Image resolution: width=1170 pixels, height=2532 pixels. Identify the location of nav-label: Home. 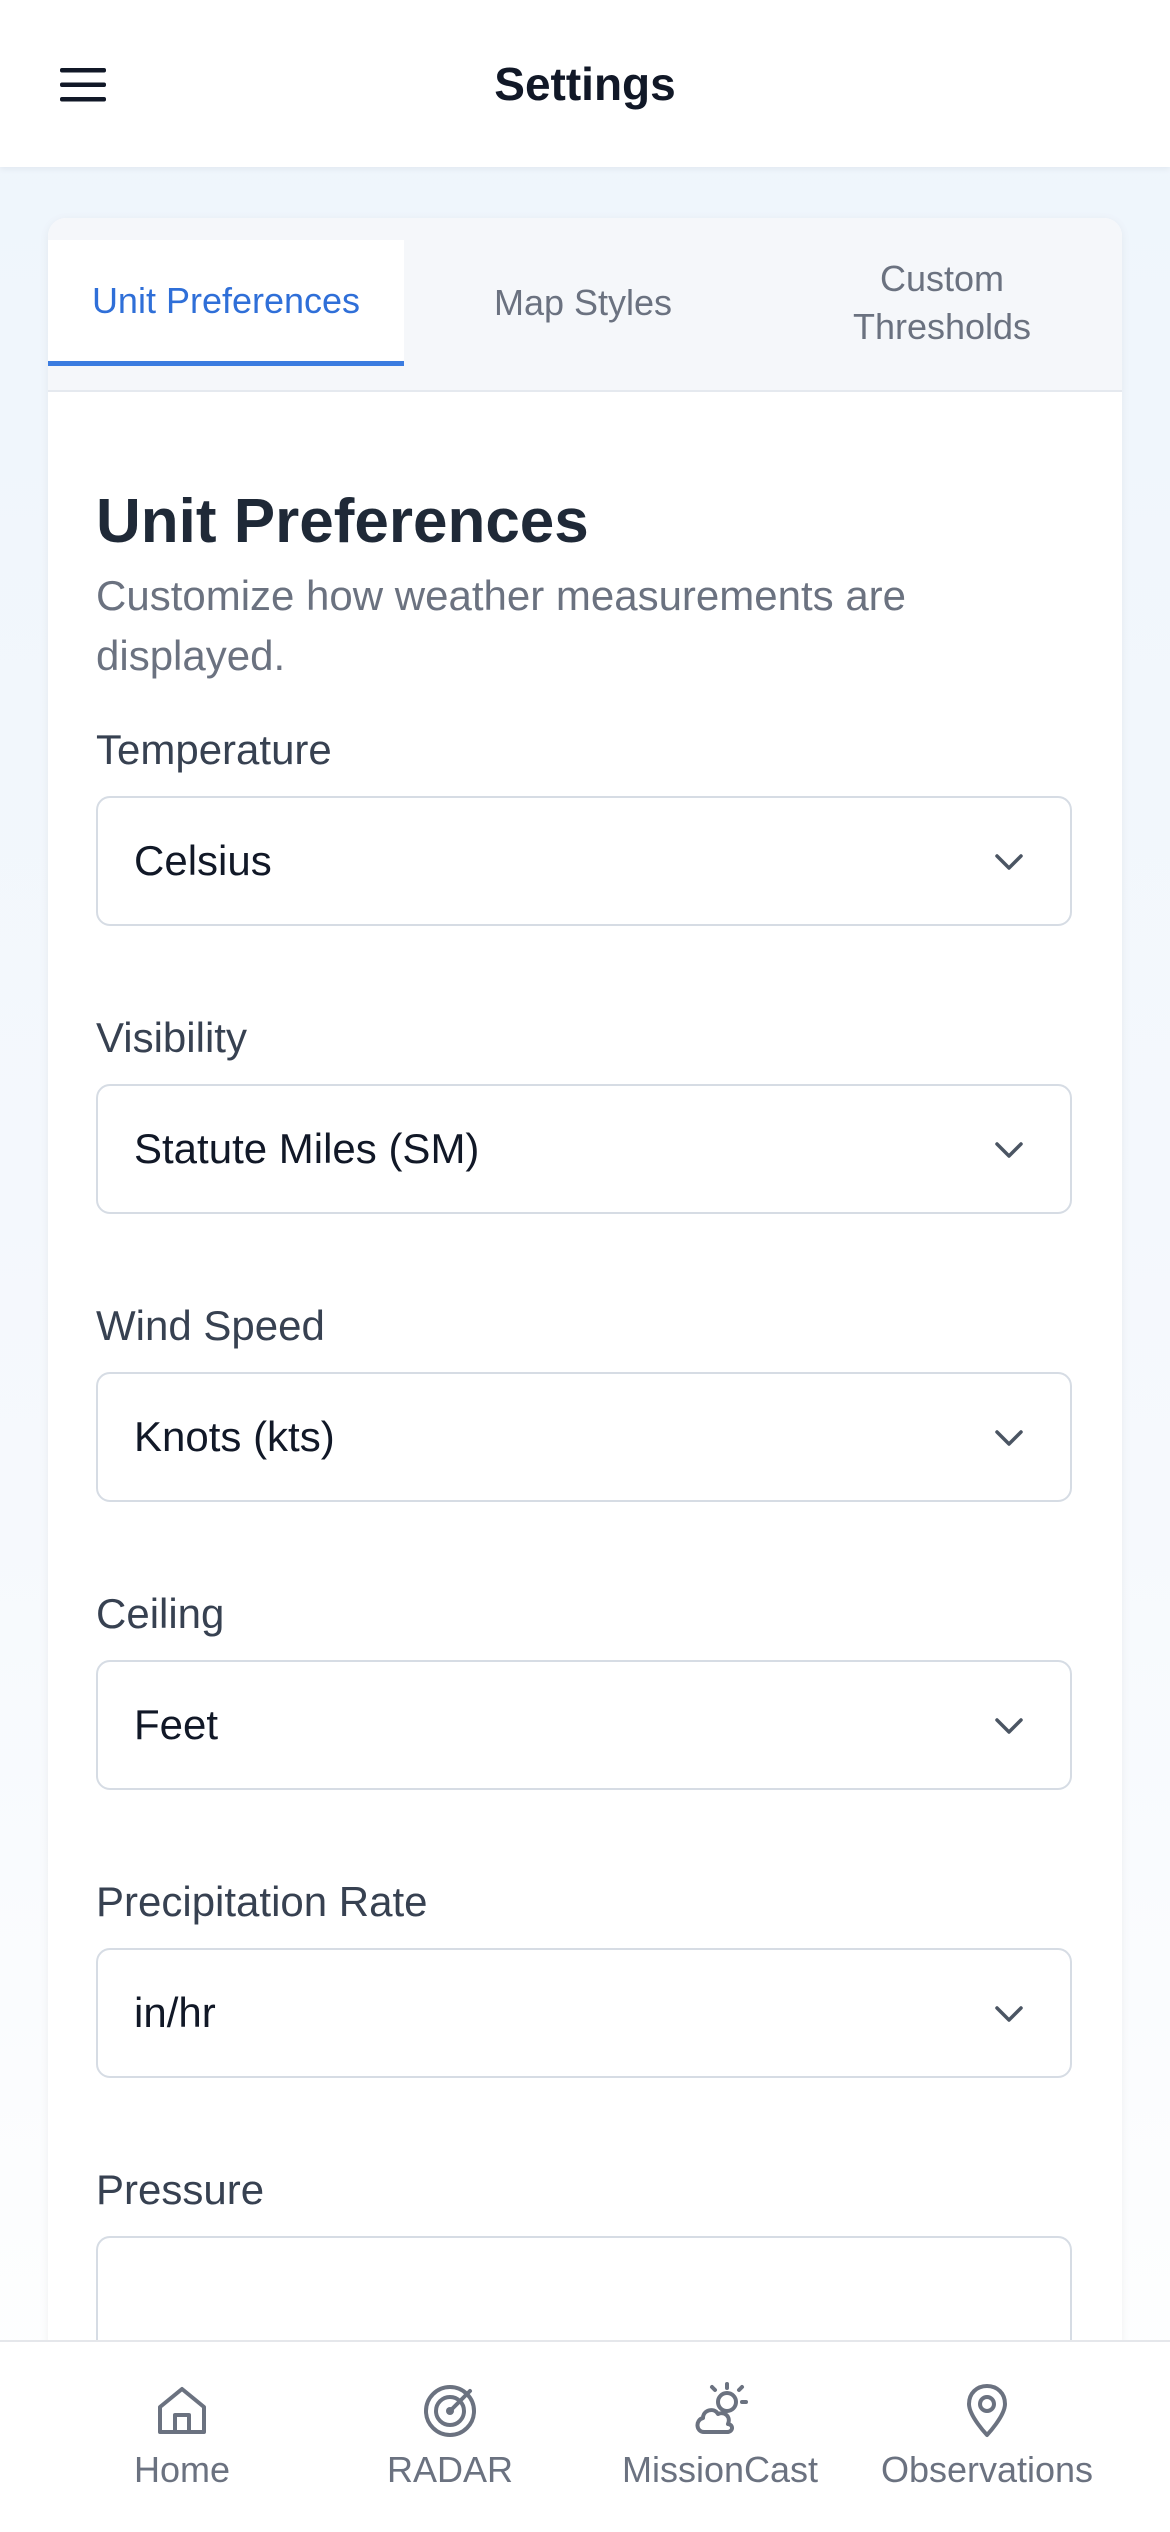
(182, 2469).